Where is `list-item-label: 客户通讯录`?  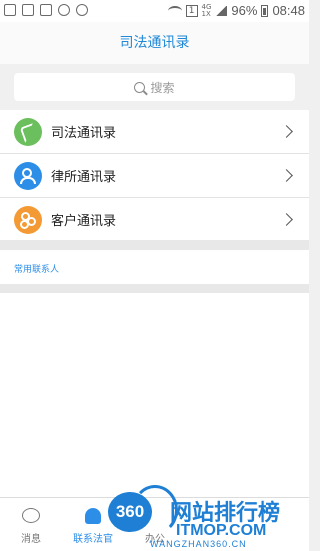
list-item-label: 客户通讯录 is located at coordinates (84, 221).